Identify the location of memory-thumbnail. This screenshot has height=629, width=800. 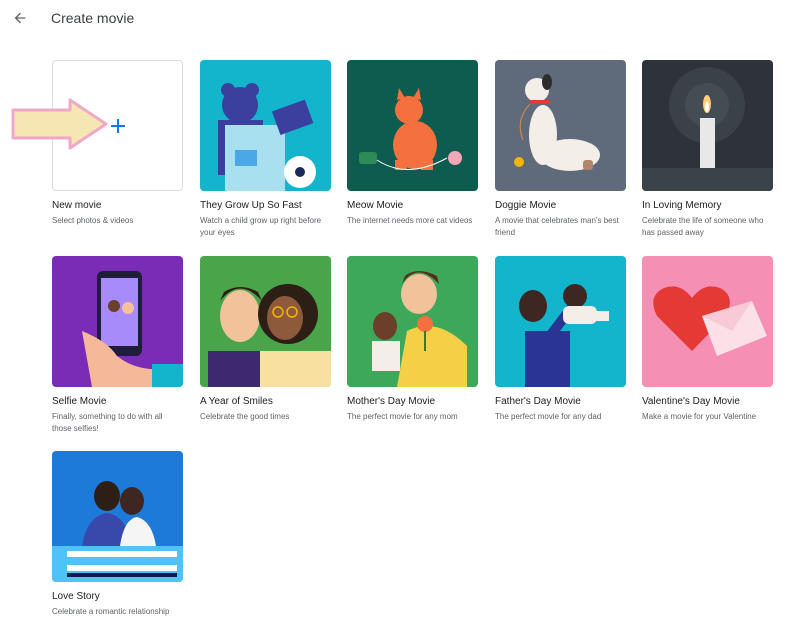
(707, 125).